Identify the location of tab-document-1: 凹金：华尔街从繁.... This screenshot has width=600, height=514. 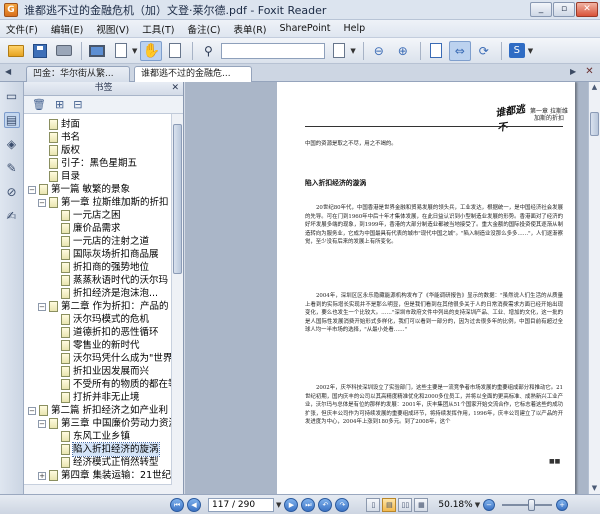
(78, 74).